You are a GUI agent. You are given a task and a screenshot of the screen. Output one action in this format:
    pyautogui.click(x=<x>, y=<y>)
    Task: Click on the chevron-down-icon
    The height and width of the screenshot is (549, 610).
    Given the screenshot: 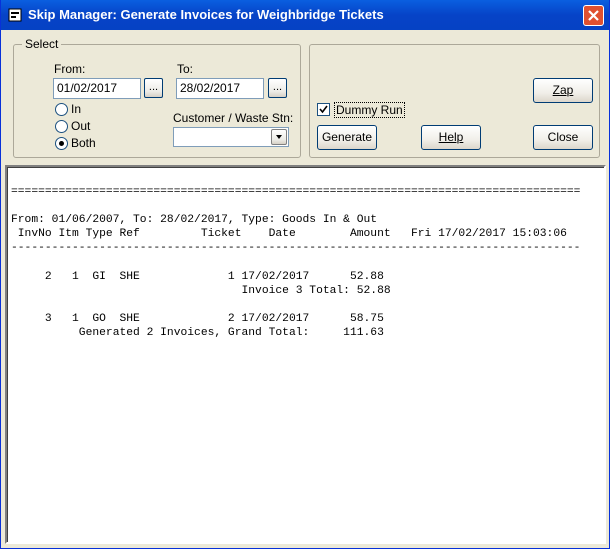 What is the action you would take?
    pyautogui.click(x=279, y=137)
    